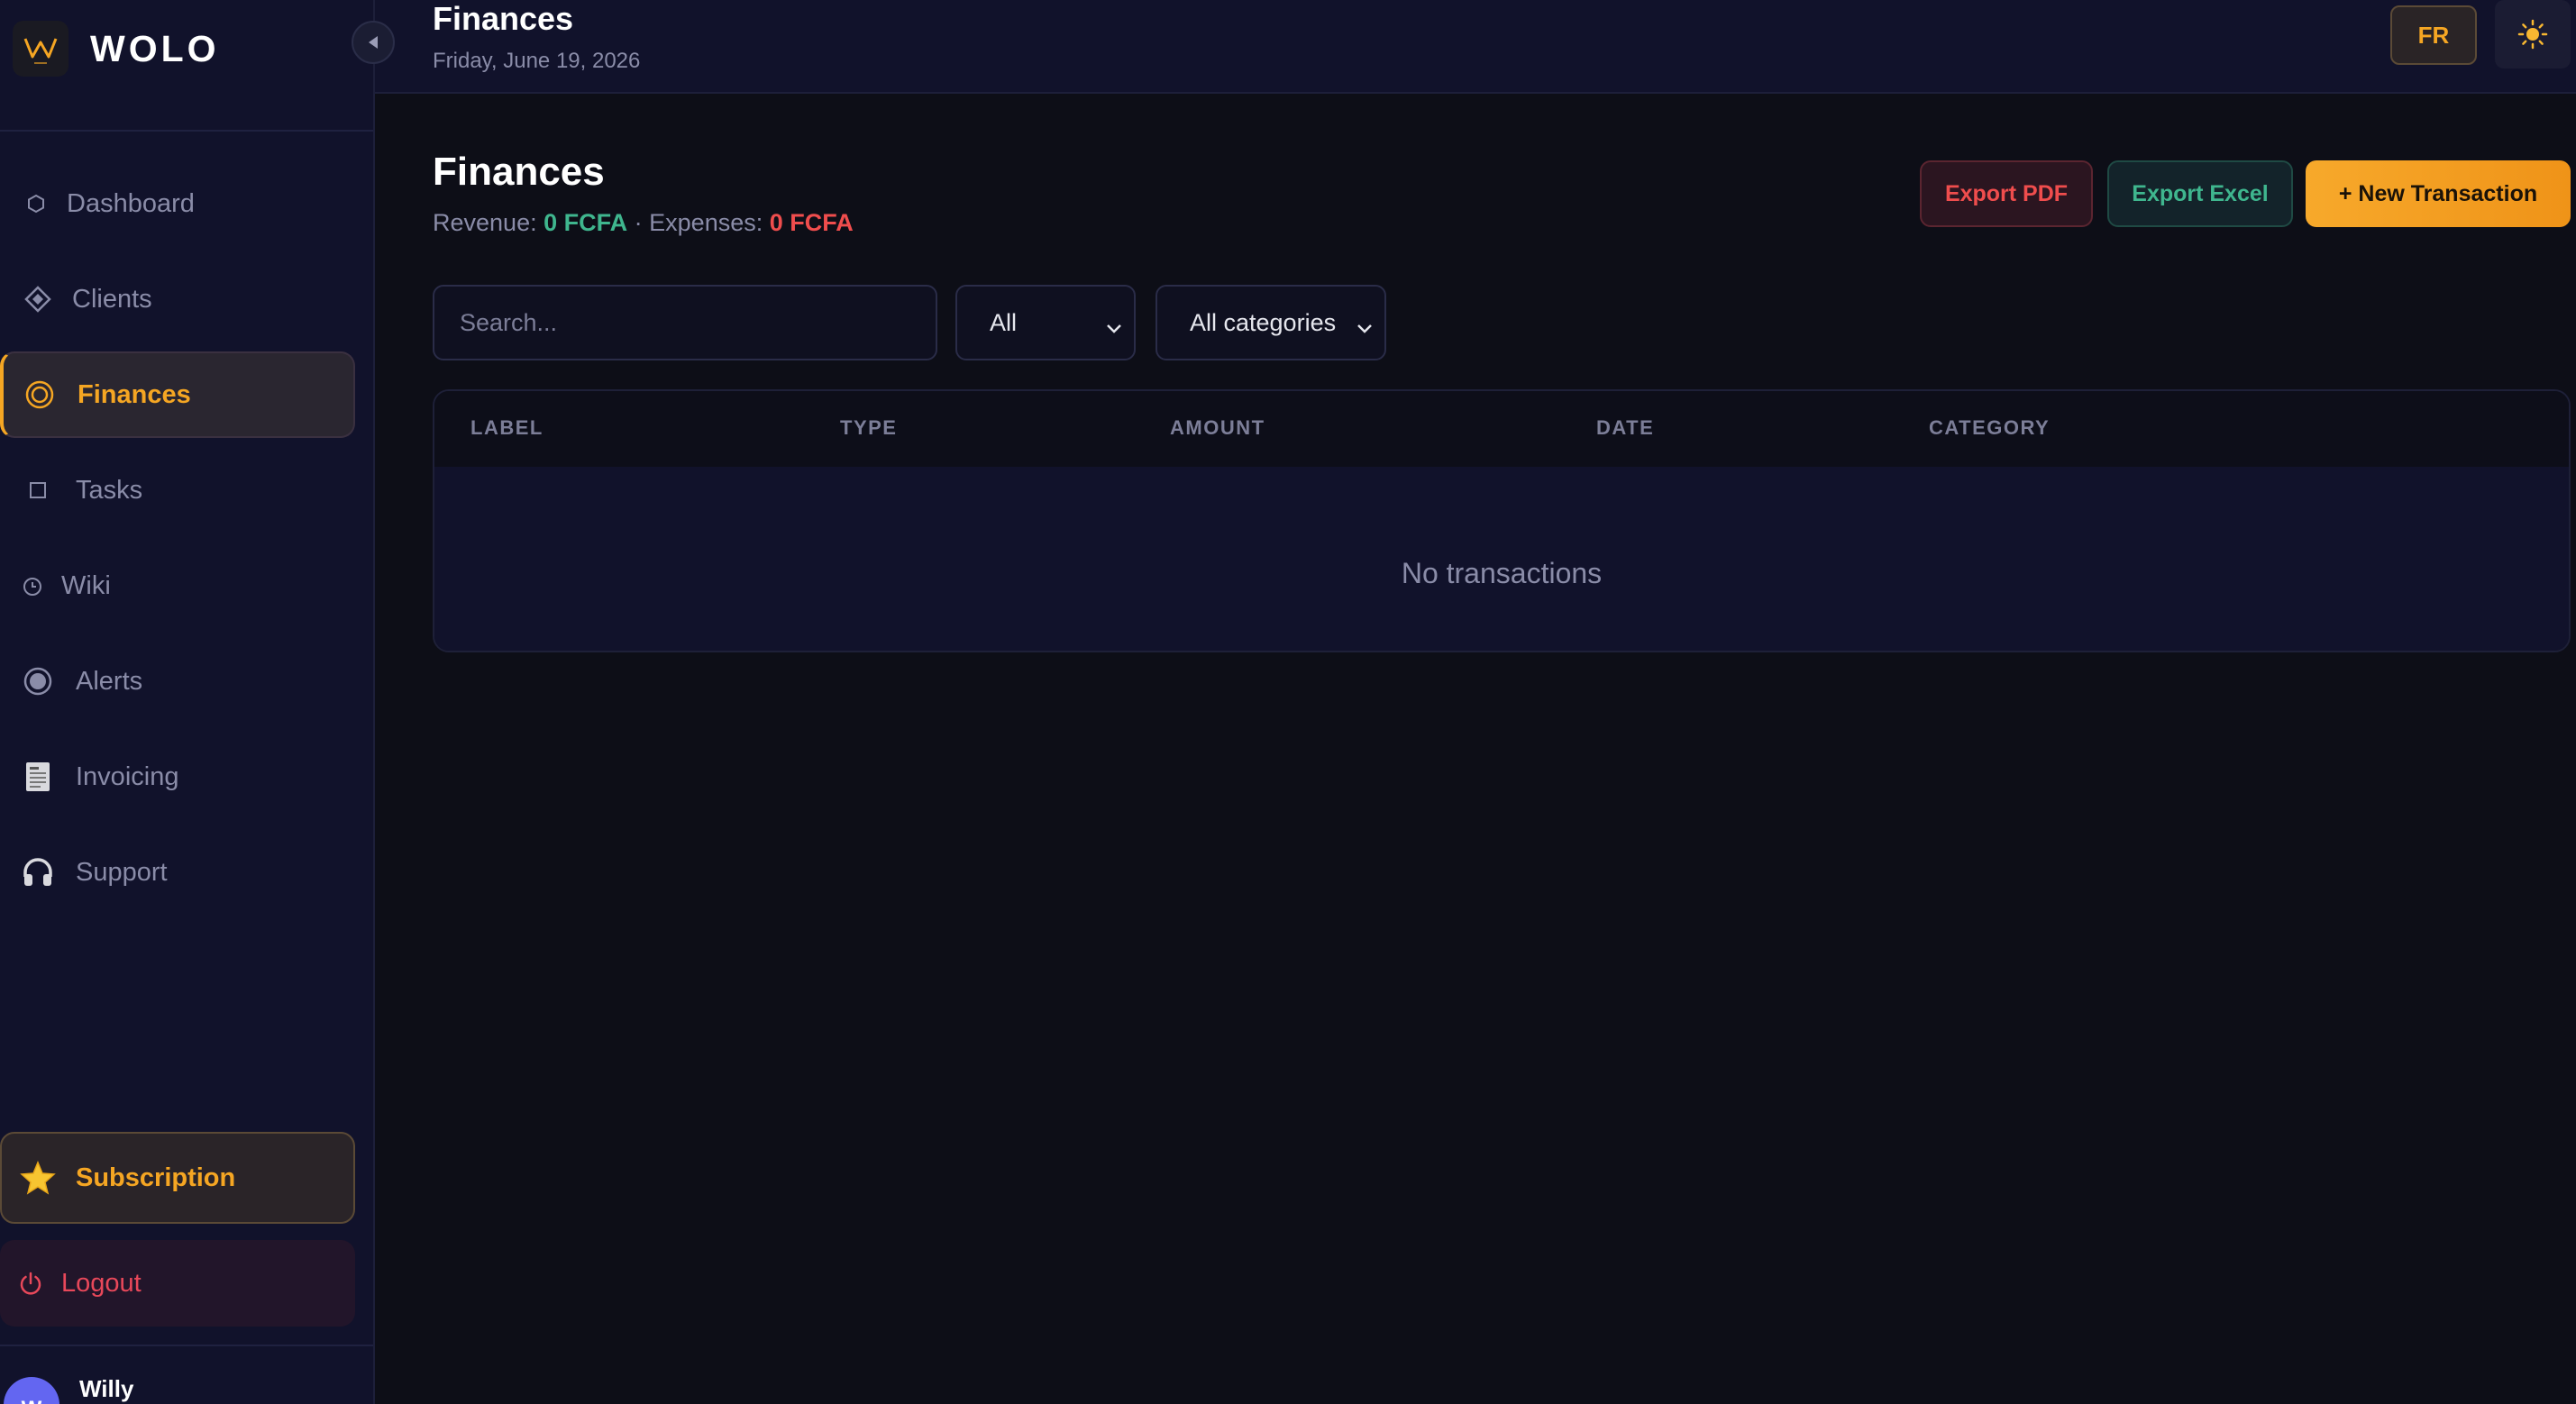  I want to click on column-header-category: CATEGORY, so click(1990, 428).